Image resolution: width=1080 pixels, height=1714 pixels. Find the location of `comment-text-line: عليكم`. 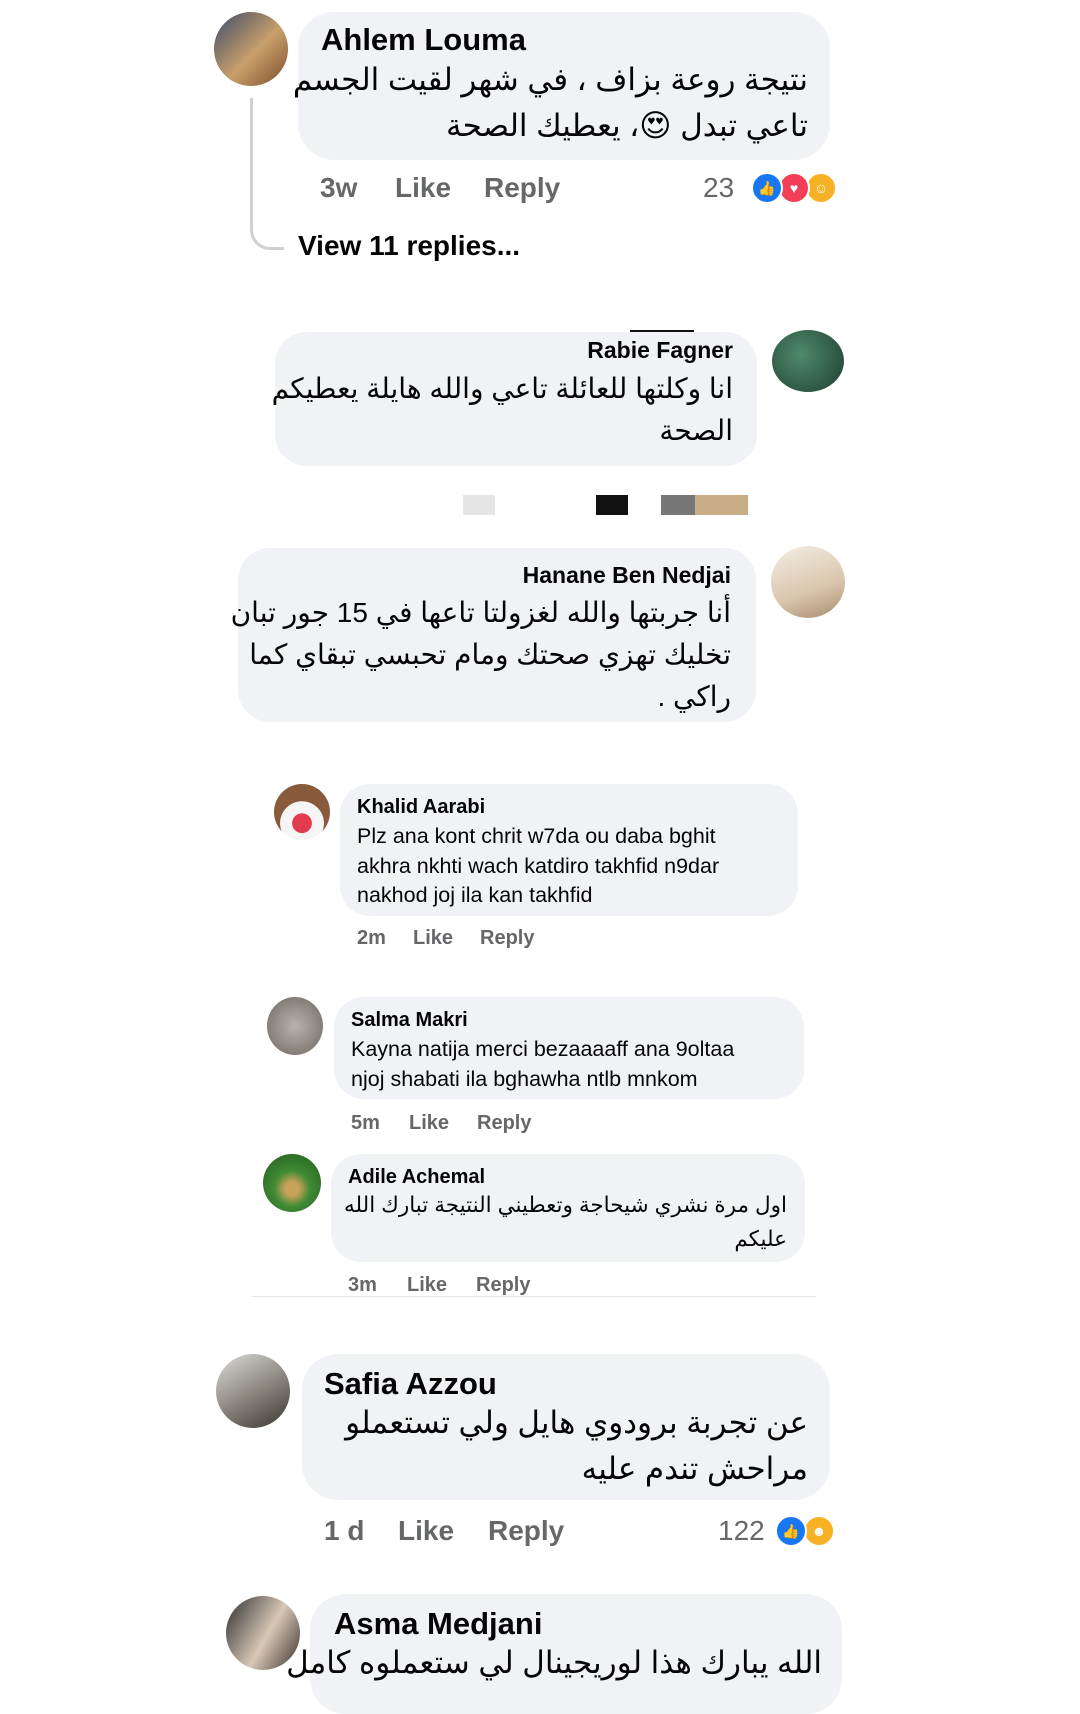

comment-text-line: عليكم is located at coordinates (760, 1239).